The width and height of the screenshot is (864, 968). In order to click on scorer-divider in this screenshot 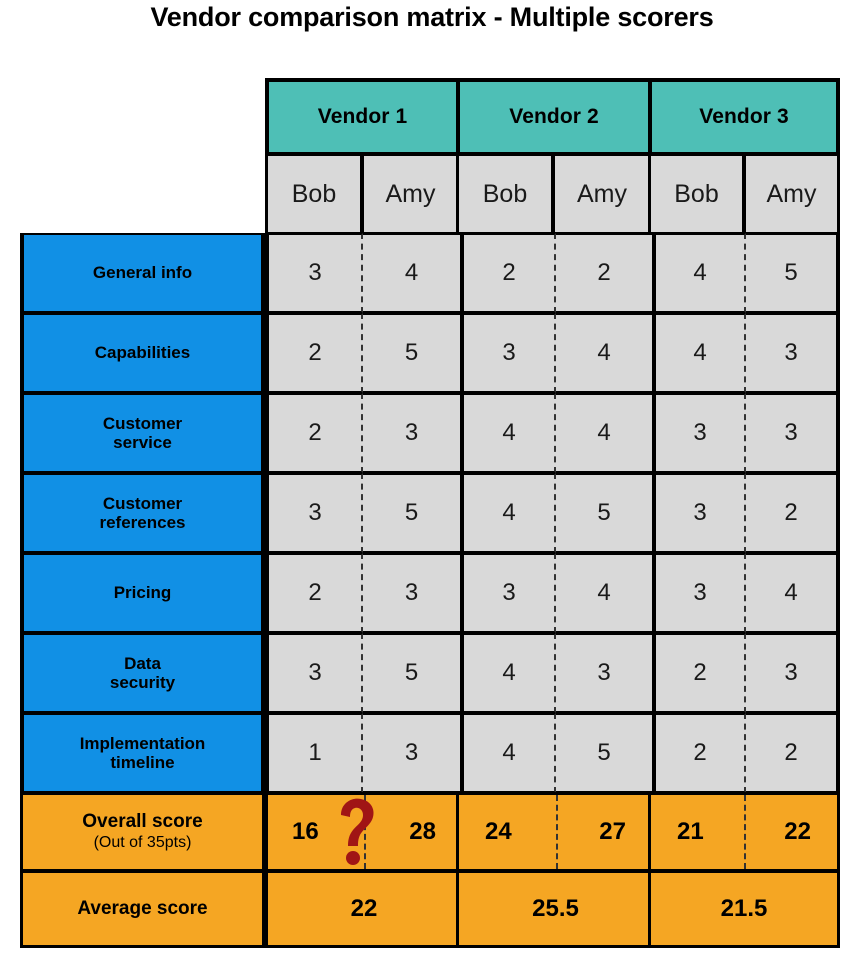, I will do `click(556, 832)`.